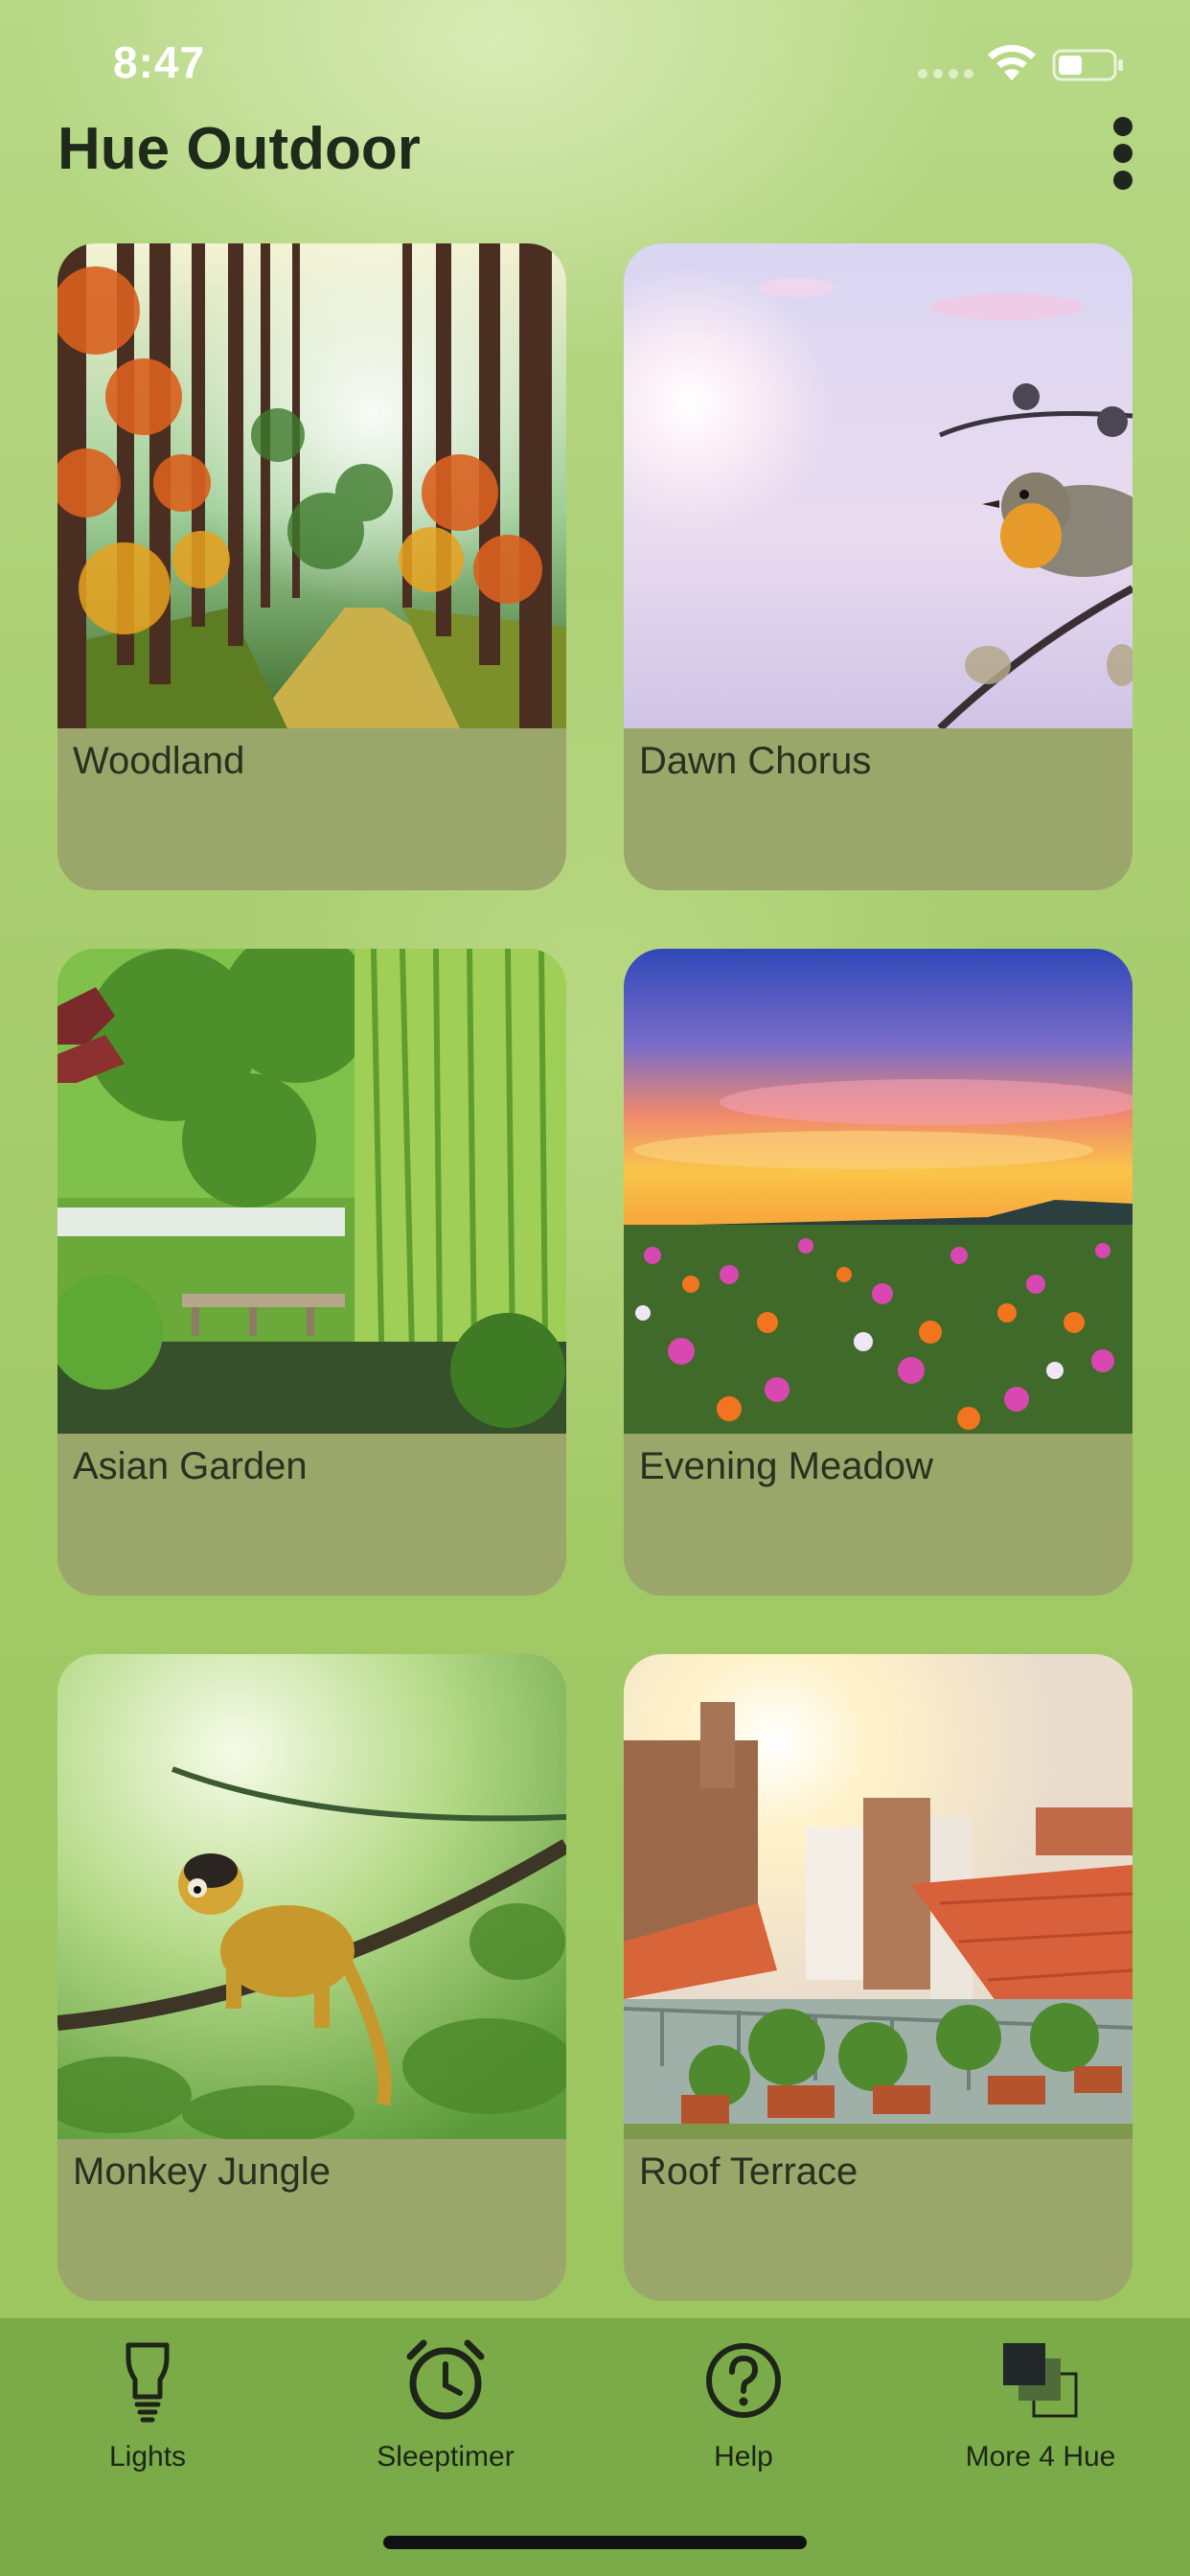 This screenshot has height=2576, width=1190. What do you see at coordinates (311, 1191) in the screenshot?
I see `garden-image` at bounding box center [311, 1191].